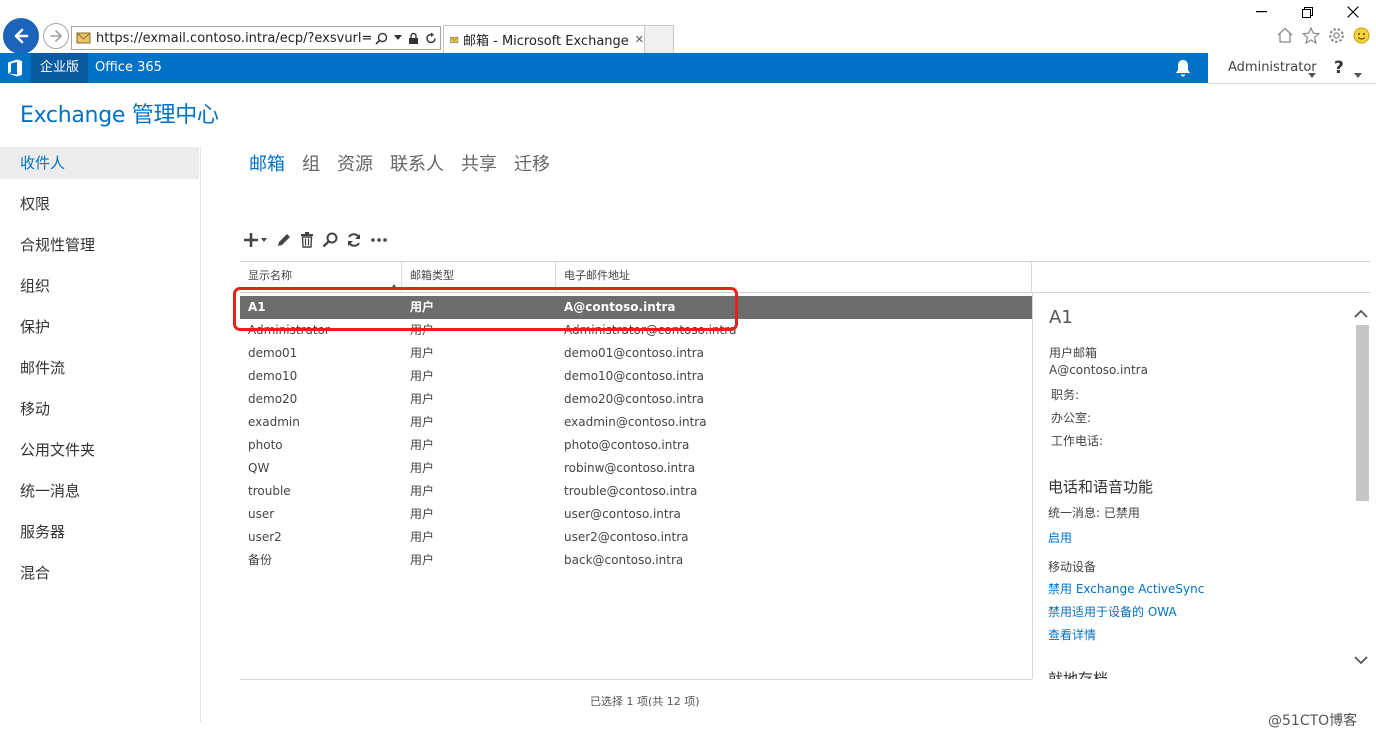  I want to click on table-row-selected: A1 用户 A@contoso.intra, so click(636, 307).